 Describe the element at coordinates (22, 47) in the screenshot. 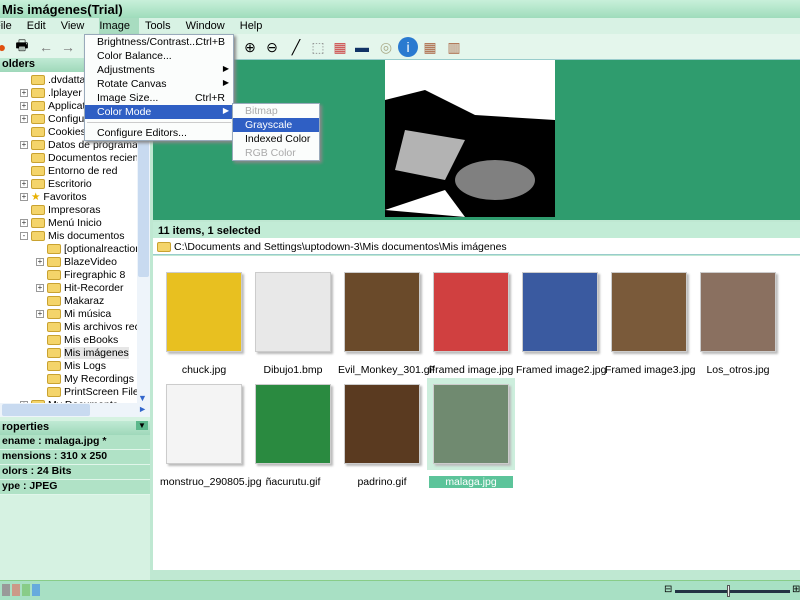

I see `print-icon: 🖶` at that location.